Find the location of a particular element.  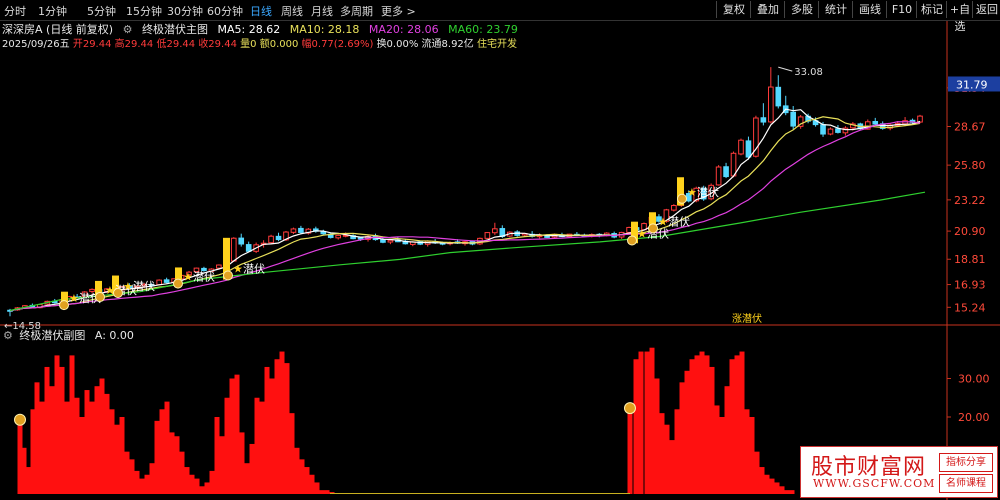

watermark-url: WWW.GSCFW.COM is located at coordinates (874, 483).